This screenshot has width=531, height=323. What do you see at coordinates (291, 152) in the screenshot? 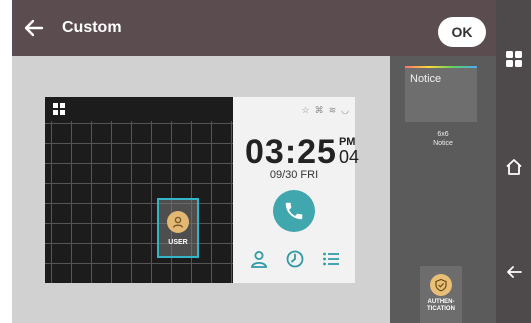
I see `clock-time: 03:25` at bounding box center [291, 152].